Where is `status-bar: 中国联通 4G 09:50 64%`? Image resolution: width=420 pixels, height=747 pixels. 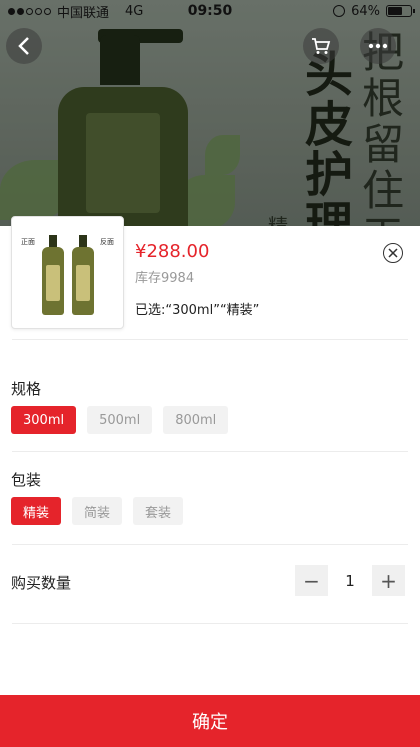
status-bar: 中国联通 4G 09:50 64% is located at coordinates (210, 11).